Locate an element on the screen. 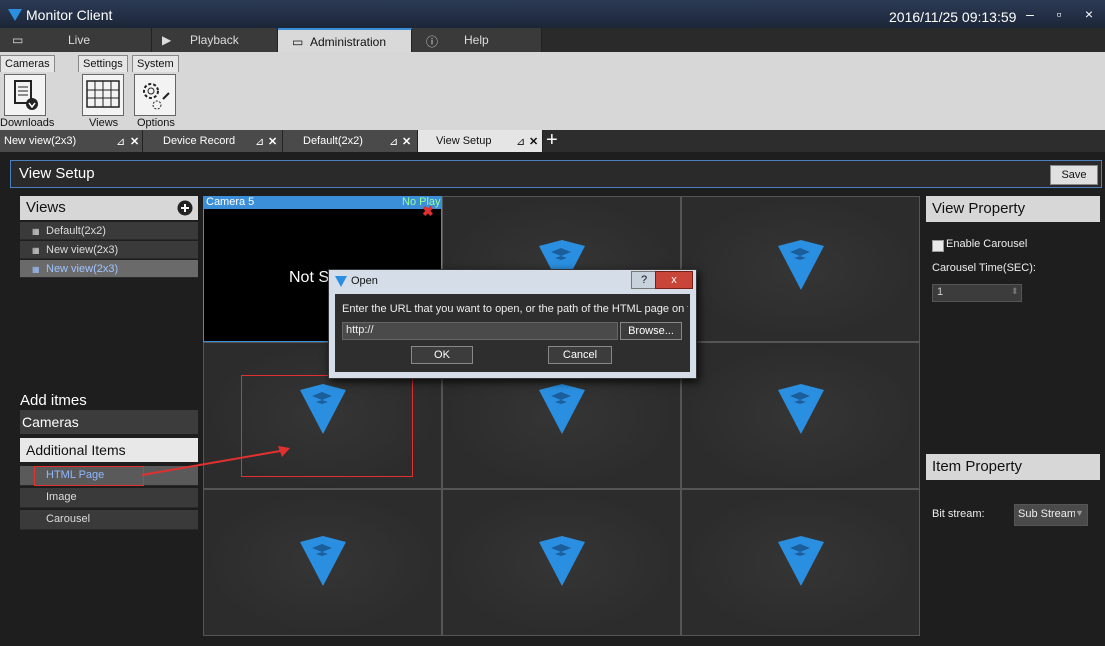  downloads-icon is located at coordinates (26, 95).